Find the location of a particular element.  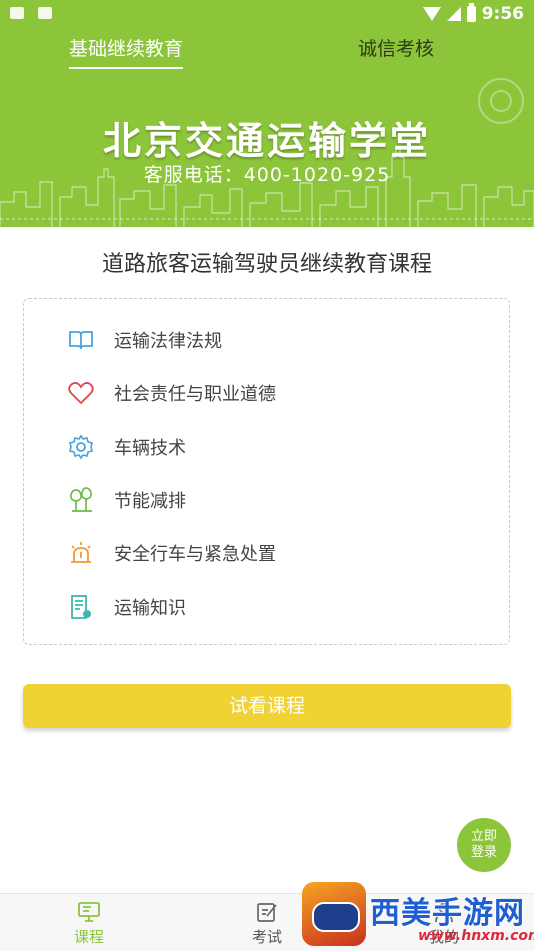

site-watermark: 西美手游网 www.hnxm.com is located at coordinates (417, 915).